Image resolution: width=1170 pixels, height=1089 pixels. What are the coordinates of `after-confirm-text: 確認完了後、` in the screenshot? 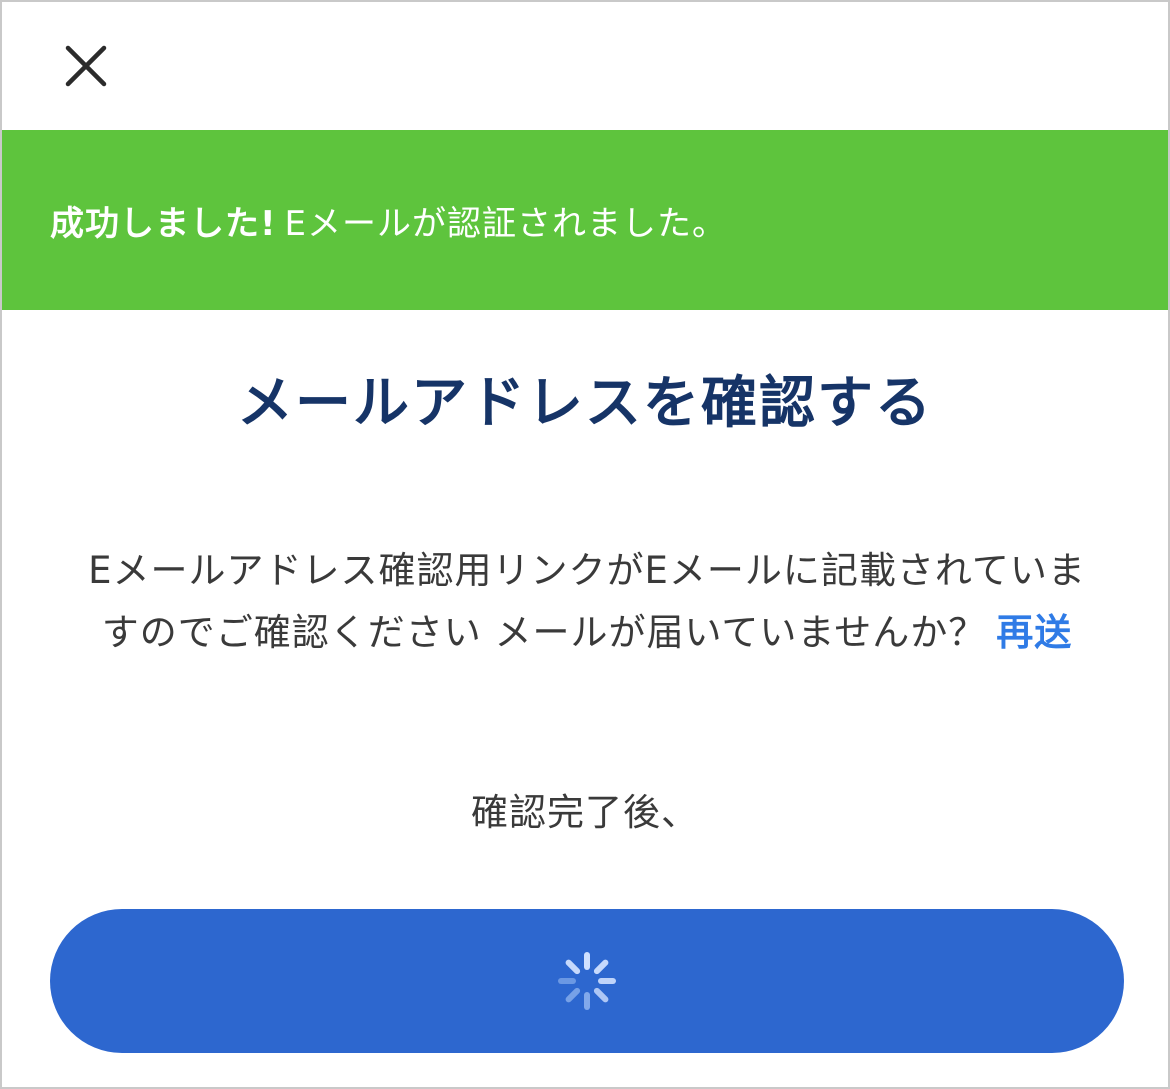 It's located at (585, 812).